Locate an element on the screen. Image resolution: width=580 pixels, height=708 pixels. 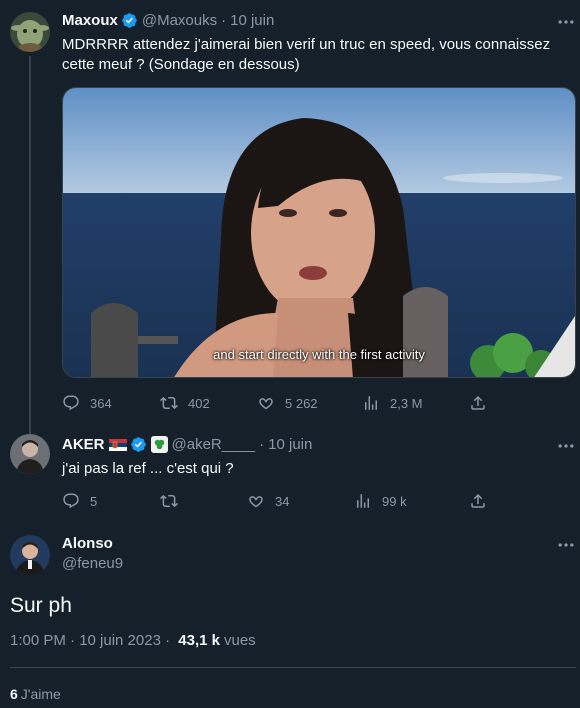
tweet-text: j'ai pas la ref ... c'est qui ? is located at coordinates (148, 468).